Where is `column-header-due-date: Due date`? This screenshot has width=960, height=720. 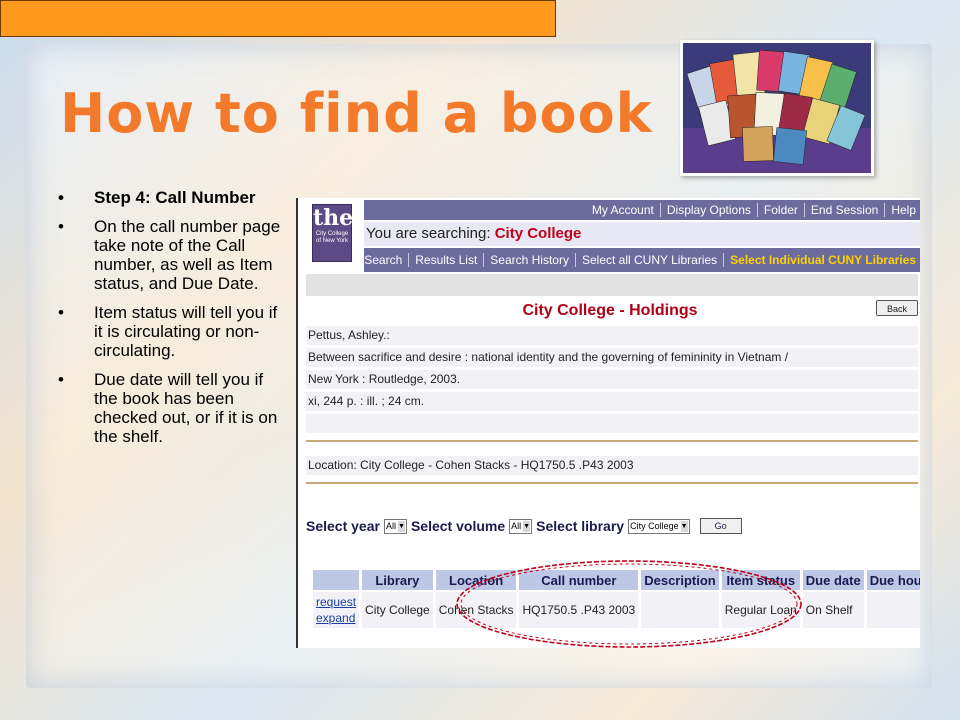 column-header-due-date: Due date is located at coordinates (833, 580).